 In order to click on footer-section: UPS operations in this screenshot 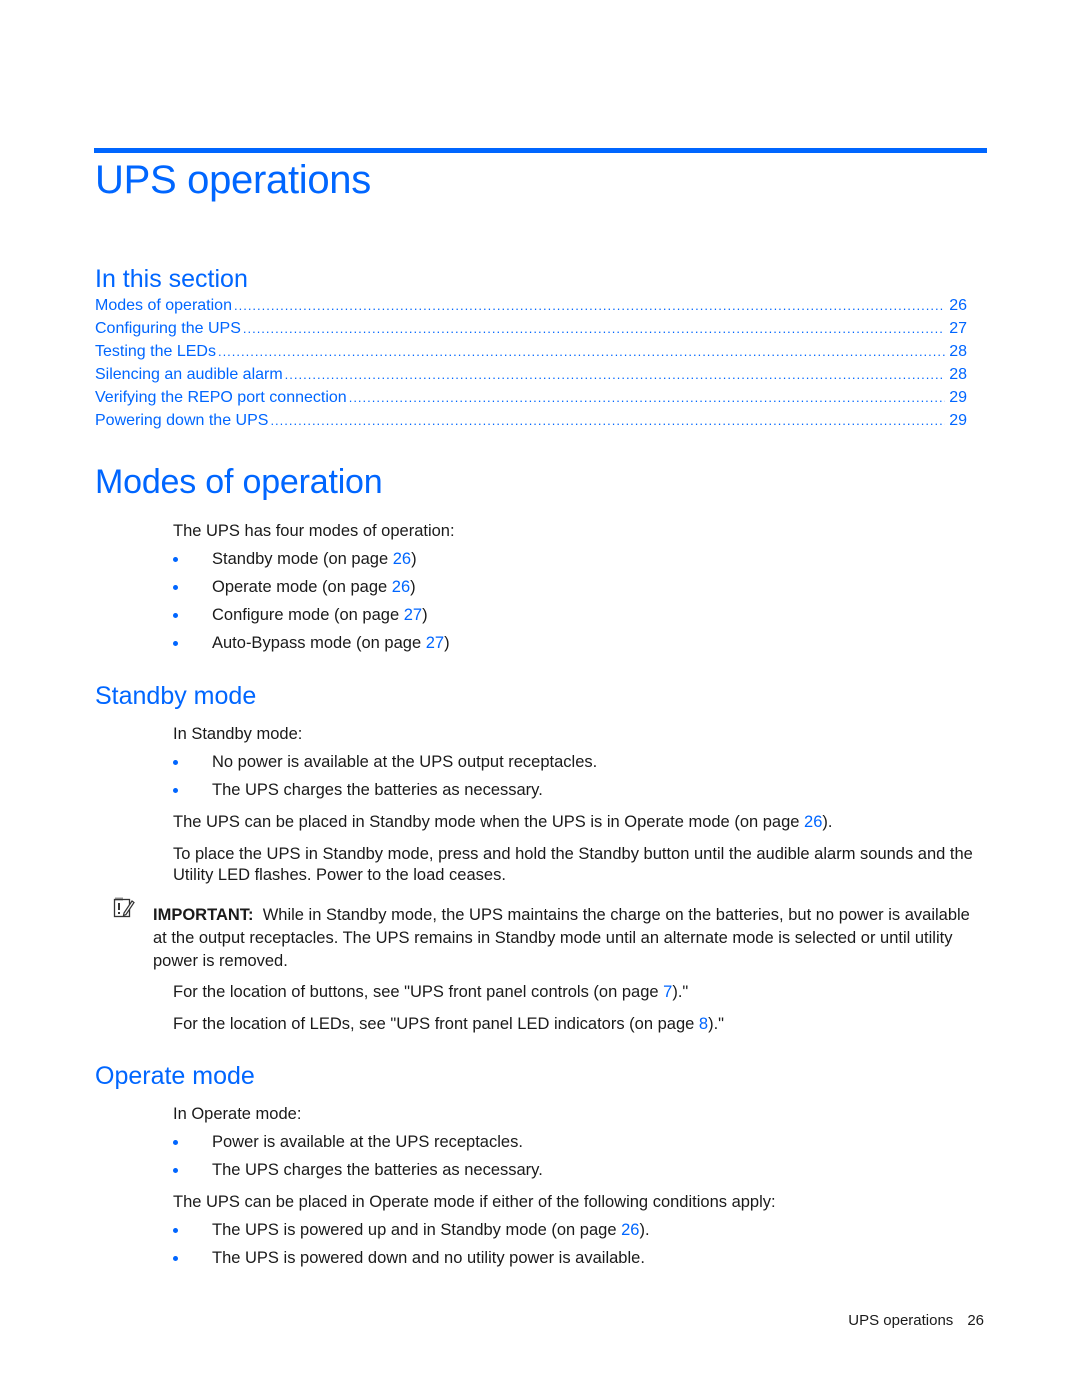, I will do `click(901, 1320)`.